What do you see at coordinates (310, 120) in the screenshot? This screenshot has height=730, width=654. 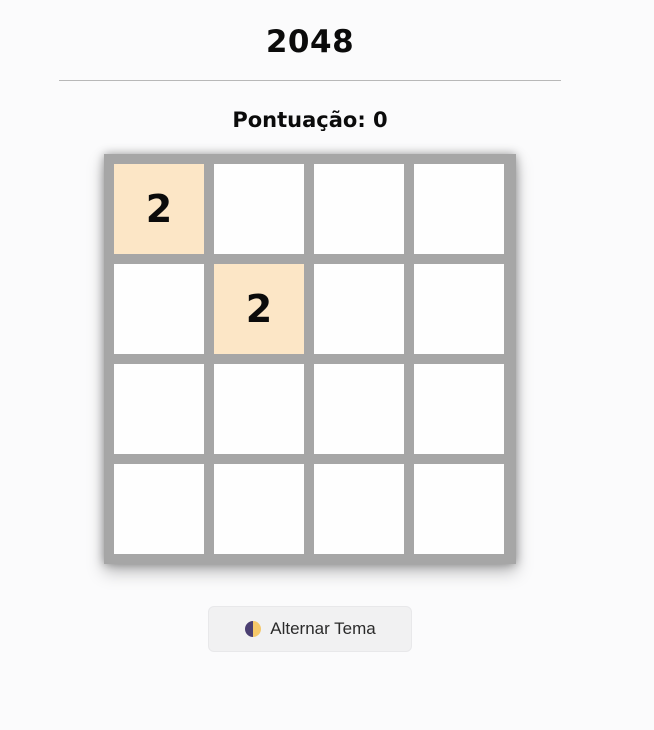 I see `score-label: Pontuação: 0` at bounding box center [310, 120].